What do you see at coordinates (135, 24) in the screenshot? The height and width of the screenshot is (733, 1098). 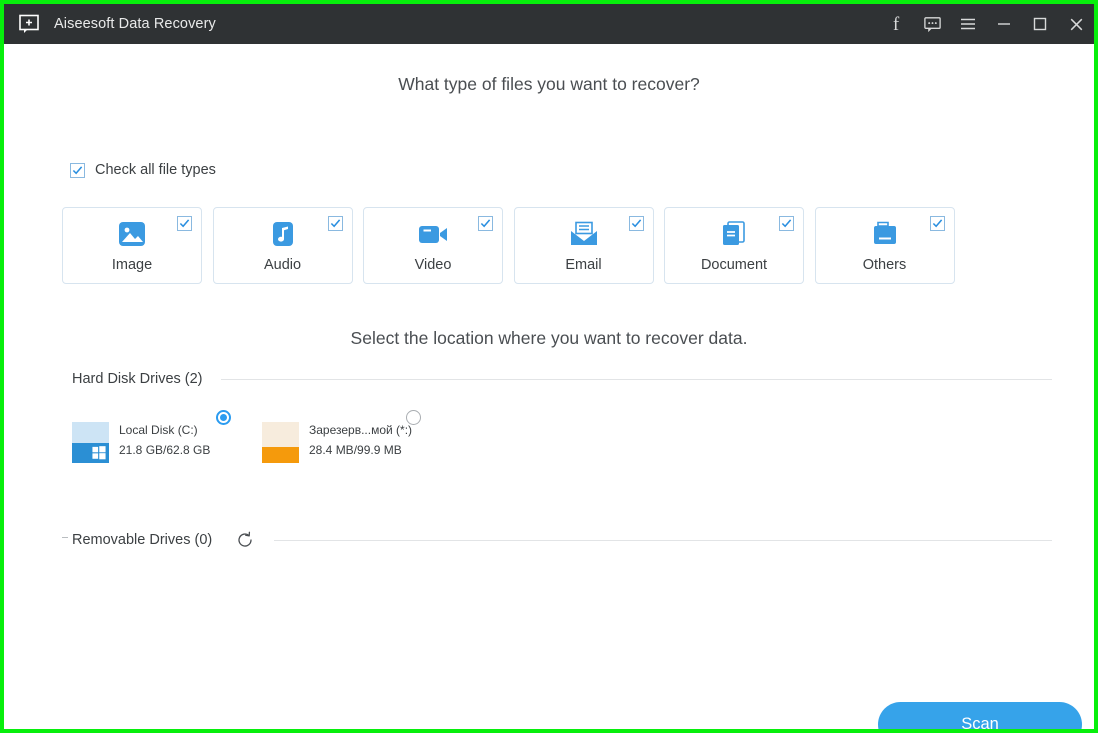 I see `app-title: Aiseesoft Data Recovery` at bounding box center [135, 24].